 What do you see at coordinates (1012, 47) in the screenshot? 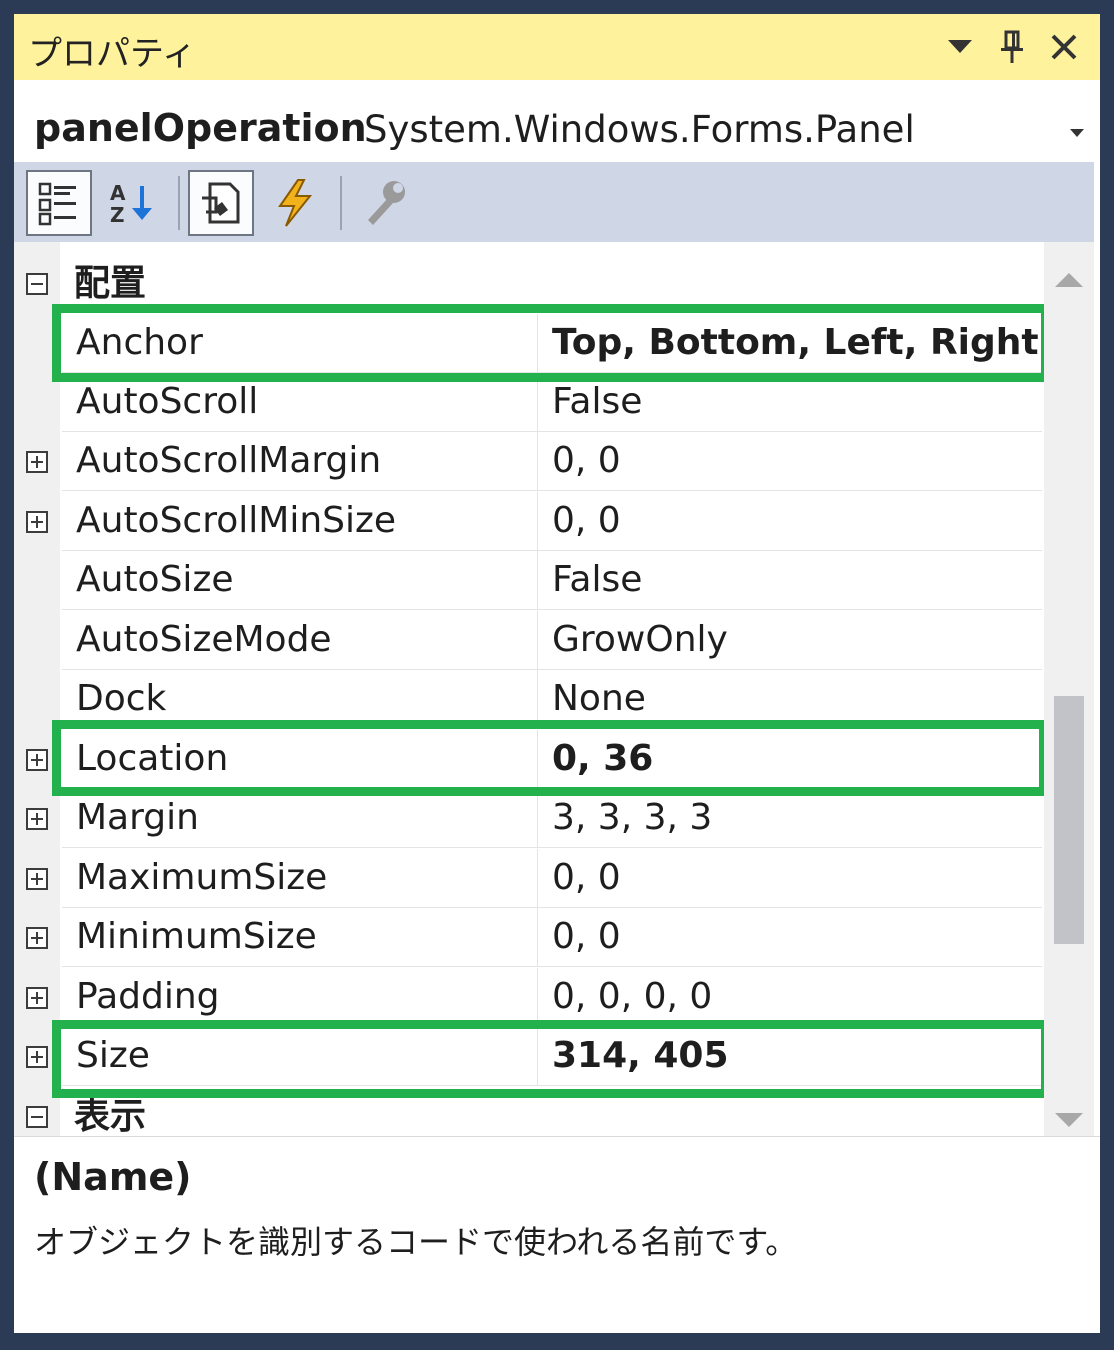
I see `pin-icon` at bounding box center [1012, 47].